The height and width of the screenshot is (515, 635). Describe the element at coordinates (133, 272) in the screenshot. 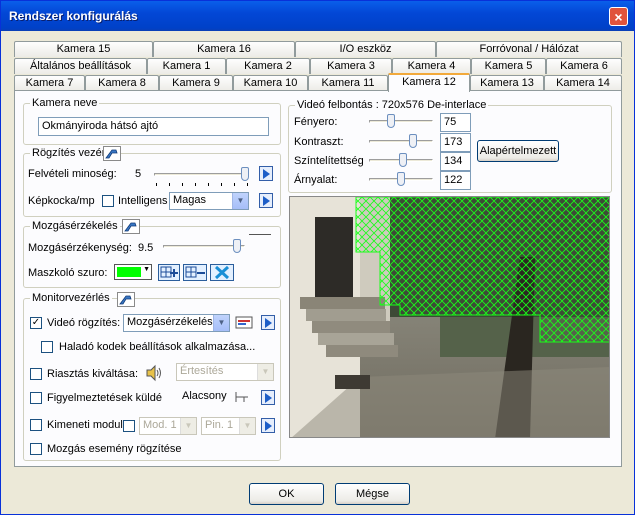

I see `mask-color-picker: ▼` at that location.